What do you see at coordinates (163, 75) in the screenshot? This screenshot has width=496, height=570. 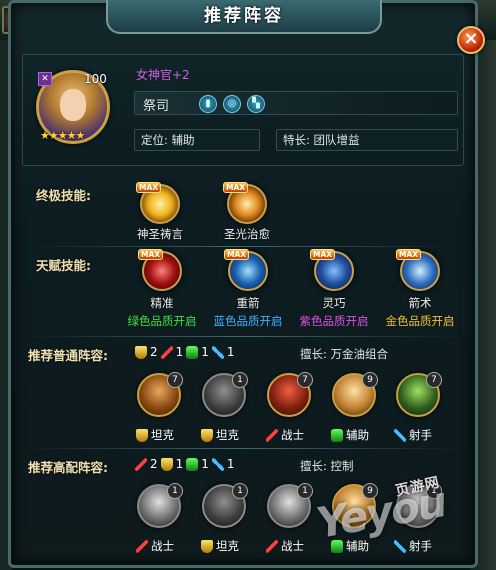 I see `hero-name: 女神官+2` at bounding box center [163, 75].